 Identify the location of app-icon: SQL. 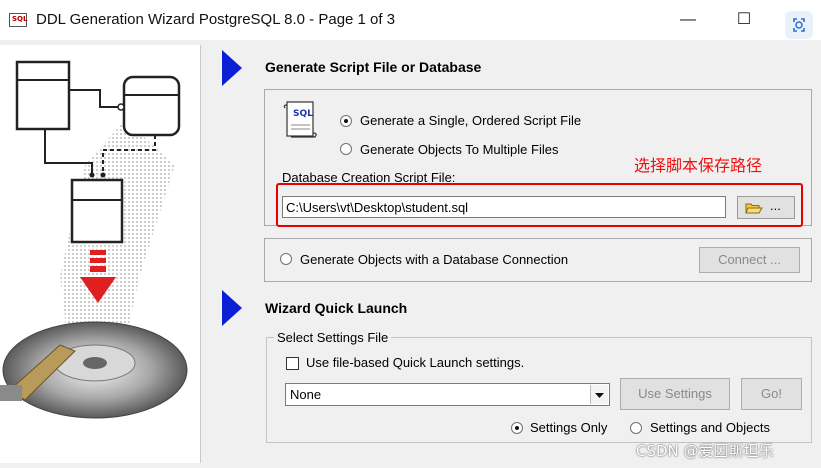
(18, 20).